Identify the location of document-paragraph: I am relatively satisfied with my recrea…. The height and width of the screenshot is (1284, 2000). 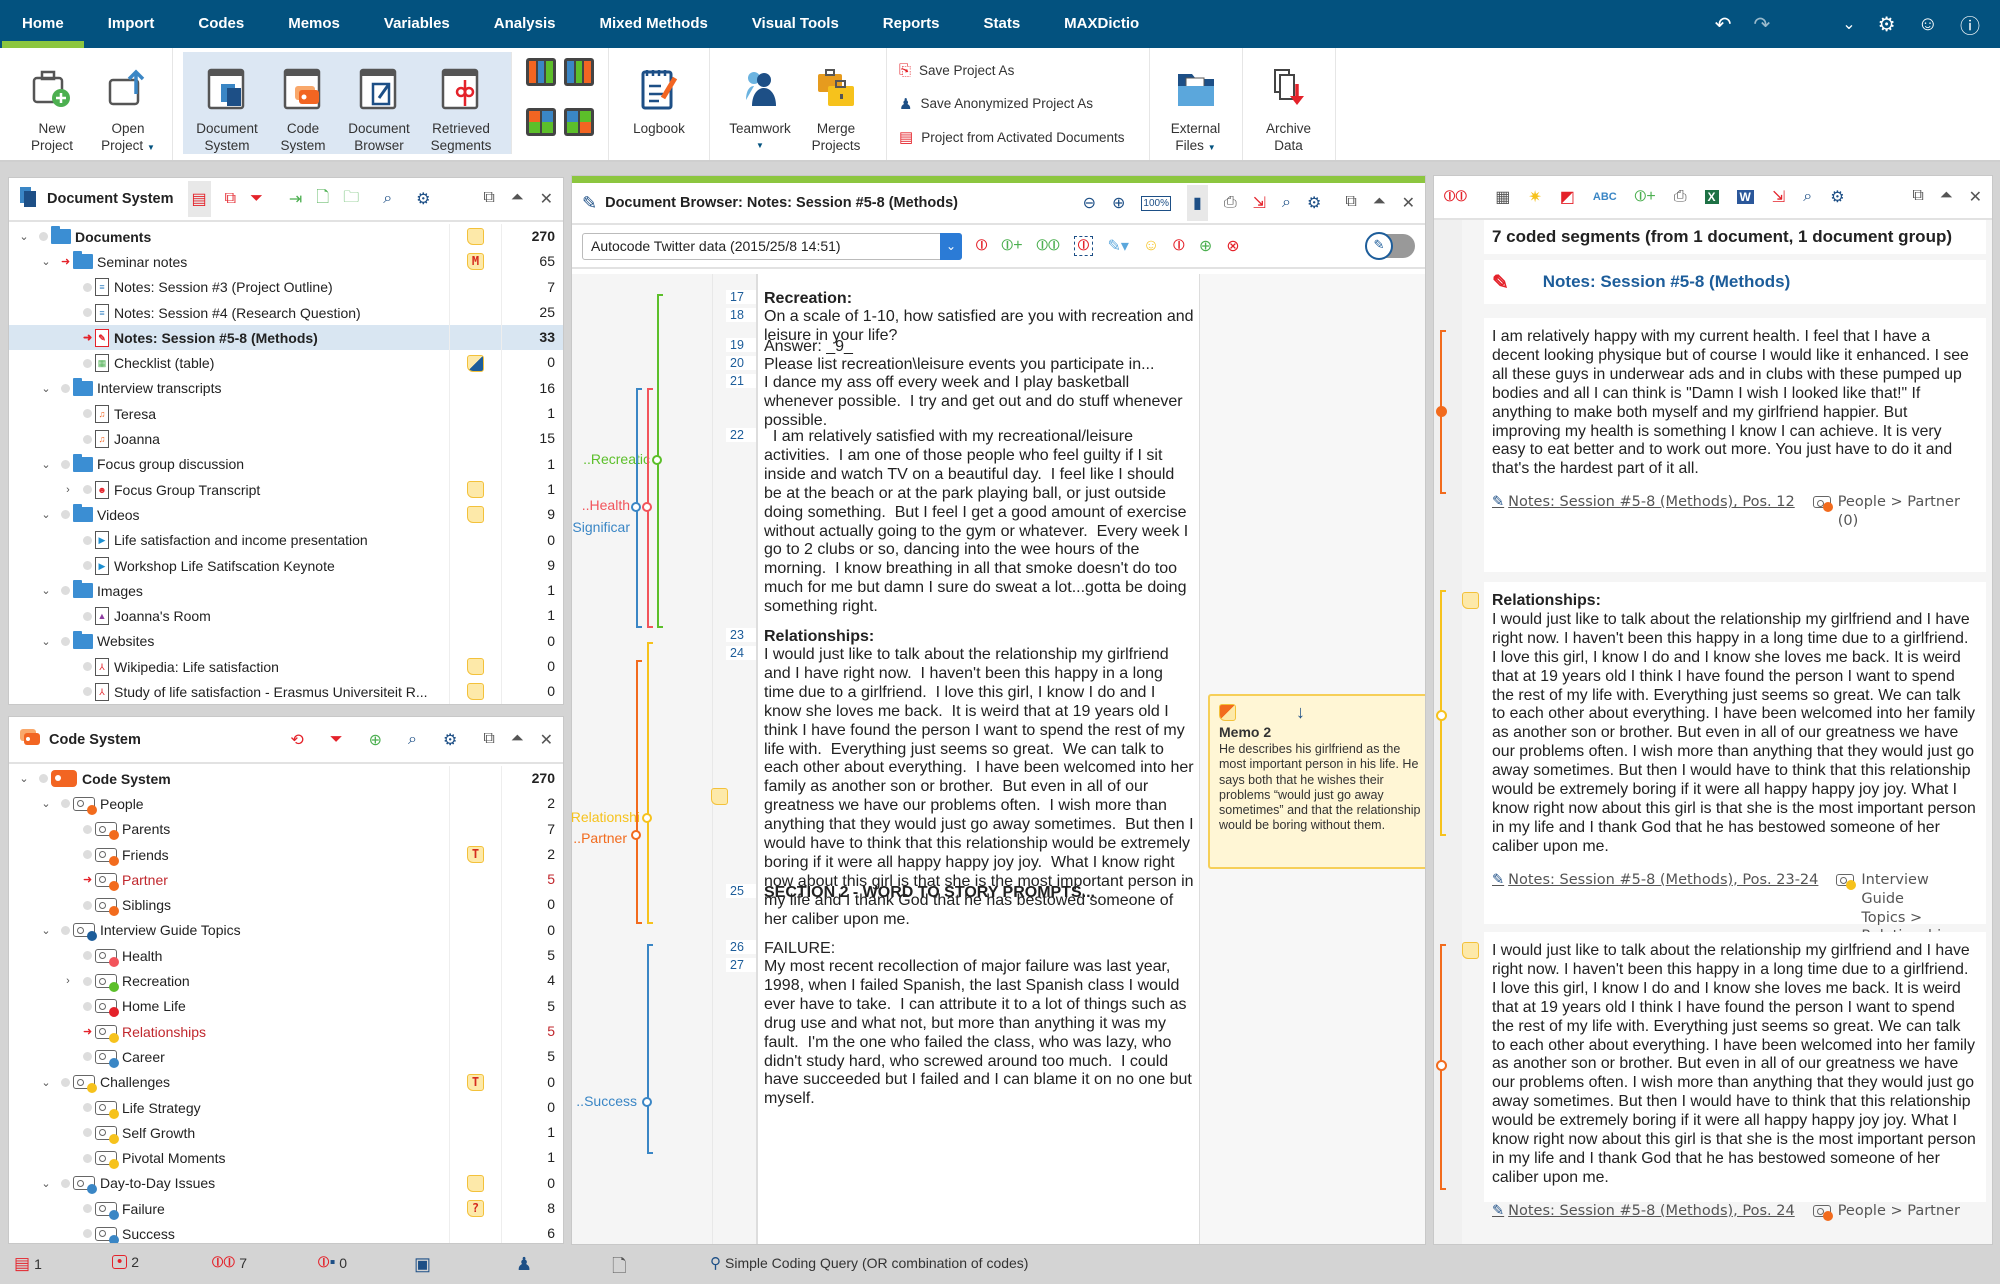
(979, 522).